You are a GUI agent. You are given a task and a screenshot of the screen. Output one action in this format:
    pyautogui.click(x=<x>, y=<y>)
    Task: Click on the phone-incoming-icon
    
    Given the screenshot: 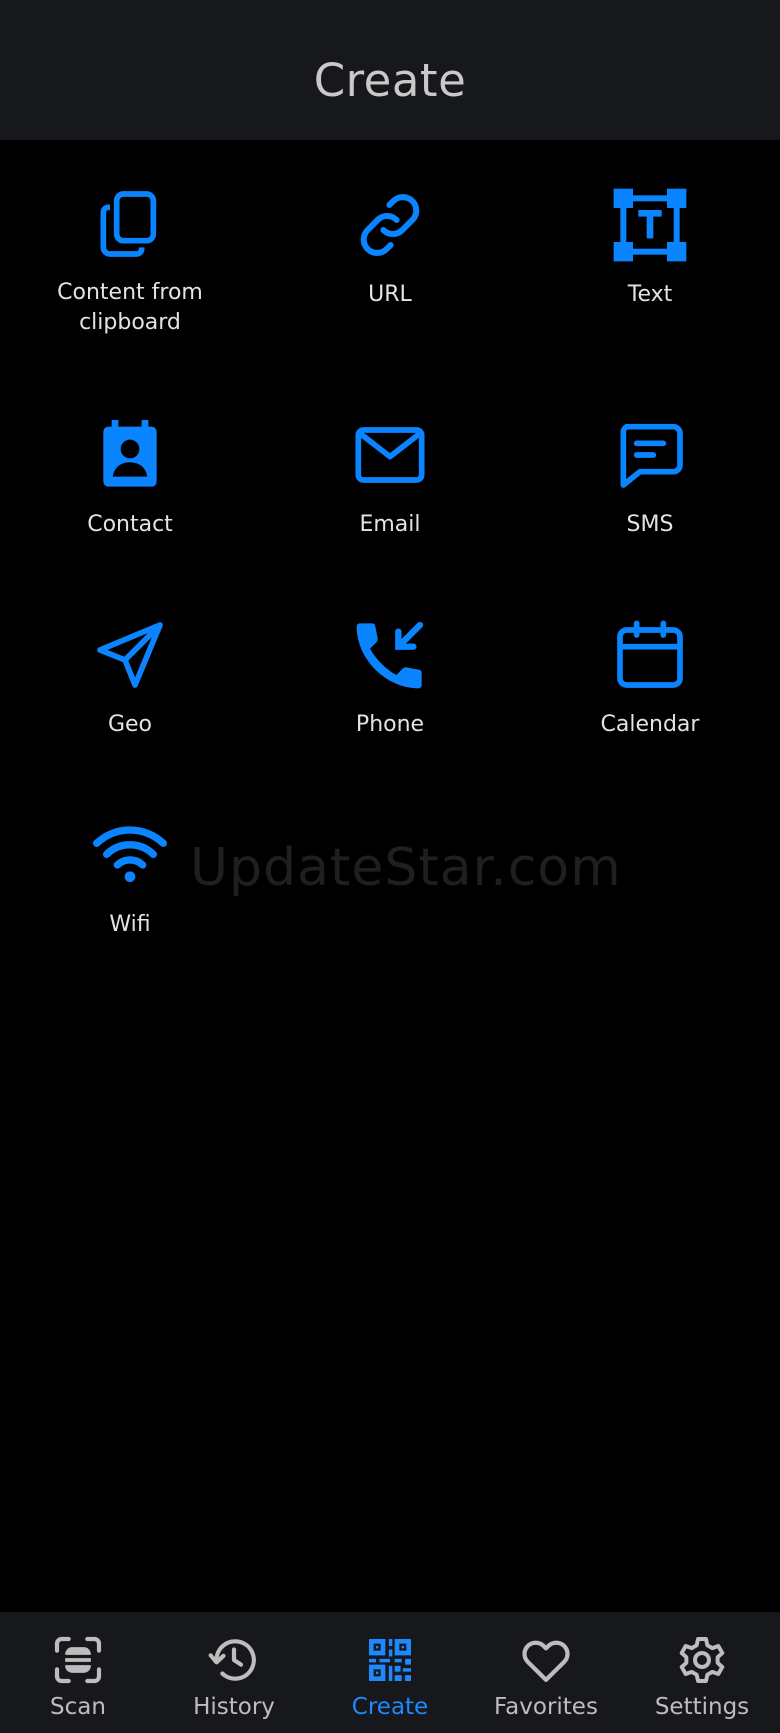 What is the action you would take?
    pyautogui.click(x=390, y=655)
    